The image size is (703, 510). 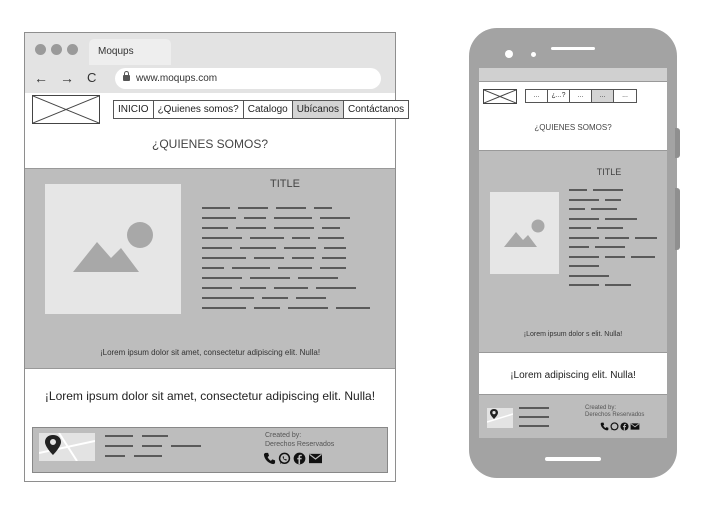 I want to click on mobile-hero-caption: ¡Lorem ipsum dolor s elit. Nulla!, so click(x=573, y=334).